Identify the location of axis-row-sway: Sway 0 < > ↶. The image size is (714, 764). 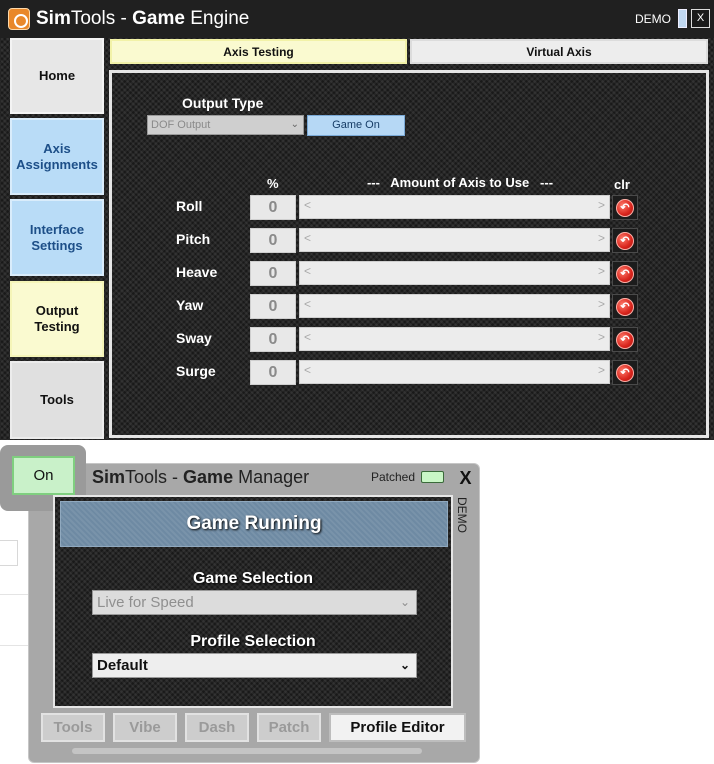
(412, 339).